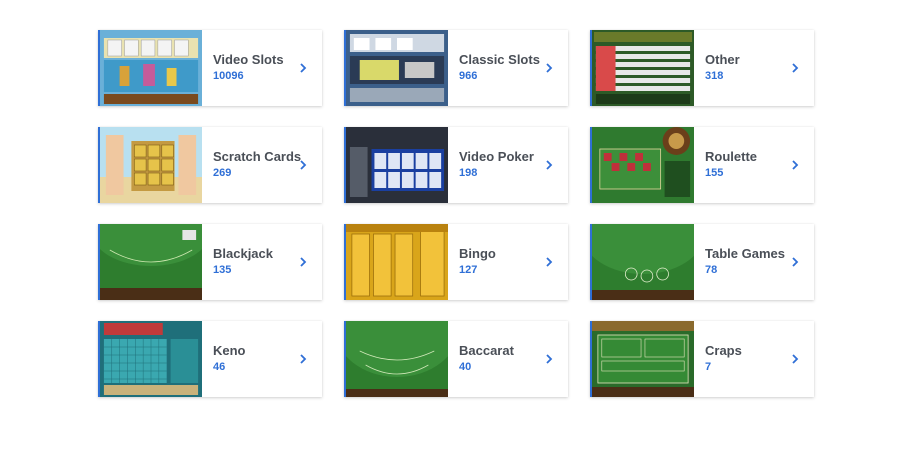 This screenshot has height=456, width=900. Describe the element at coordinates (396, 165) in the screenshot. I see `video-poker-thumbnail` at that location.